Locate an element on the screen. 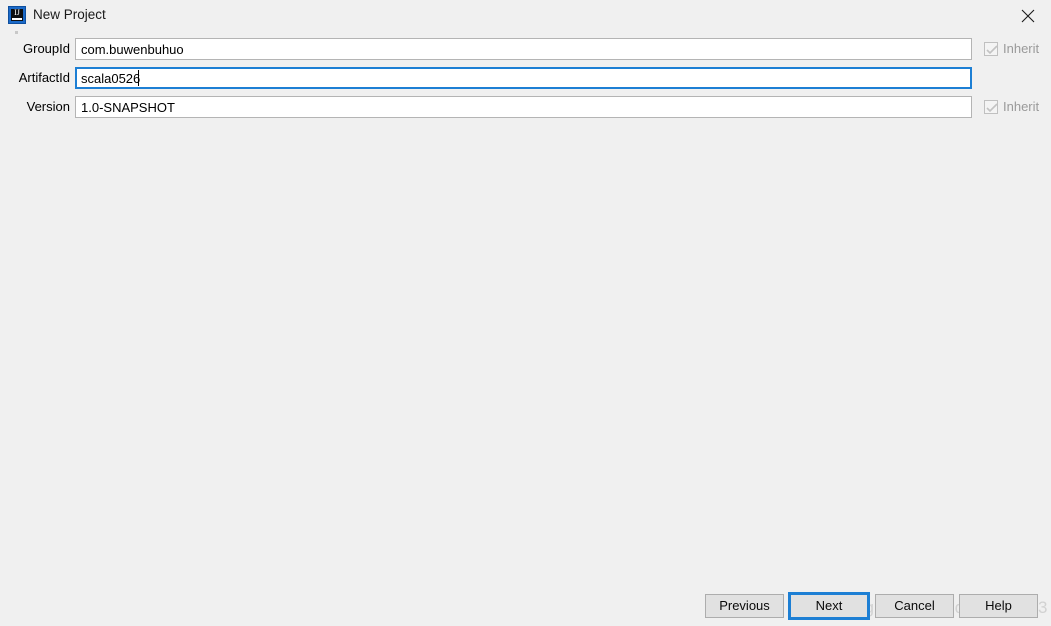 The image size is (1051, 626). groupid-inherit-checkbox: Inherit is located at coordinates (1011, 49).